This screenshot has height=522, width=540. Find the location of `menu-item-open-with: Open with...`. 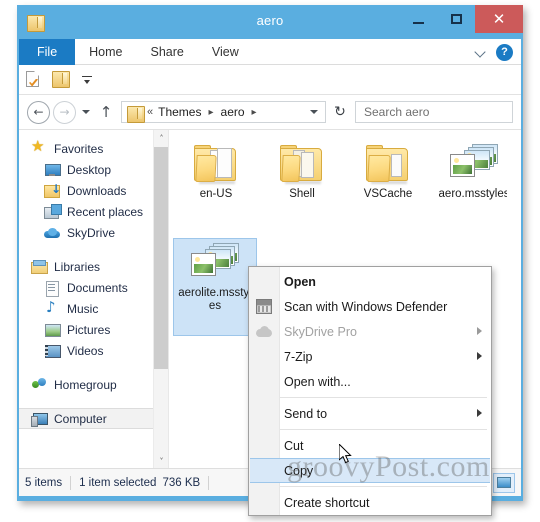

menu-item-open-with: Open with... is located at coordinates (370, 381).